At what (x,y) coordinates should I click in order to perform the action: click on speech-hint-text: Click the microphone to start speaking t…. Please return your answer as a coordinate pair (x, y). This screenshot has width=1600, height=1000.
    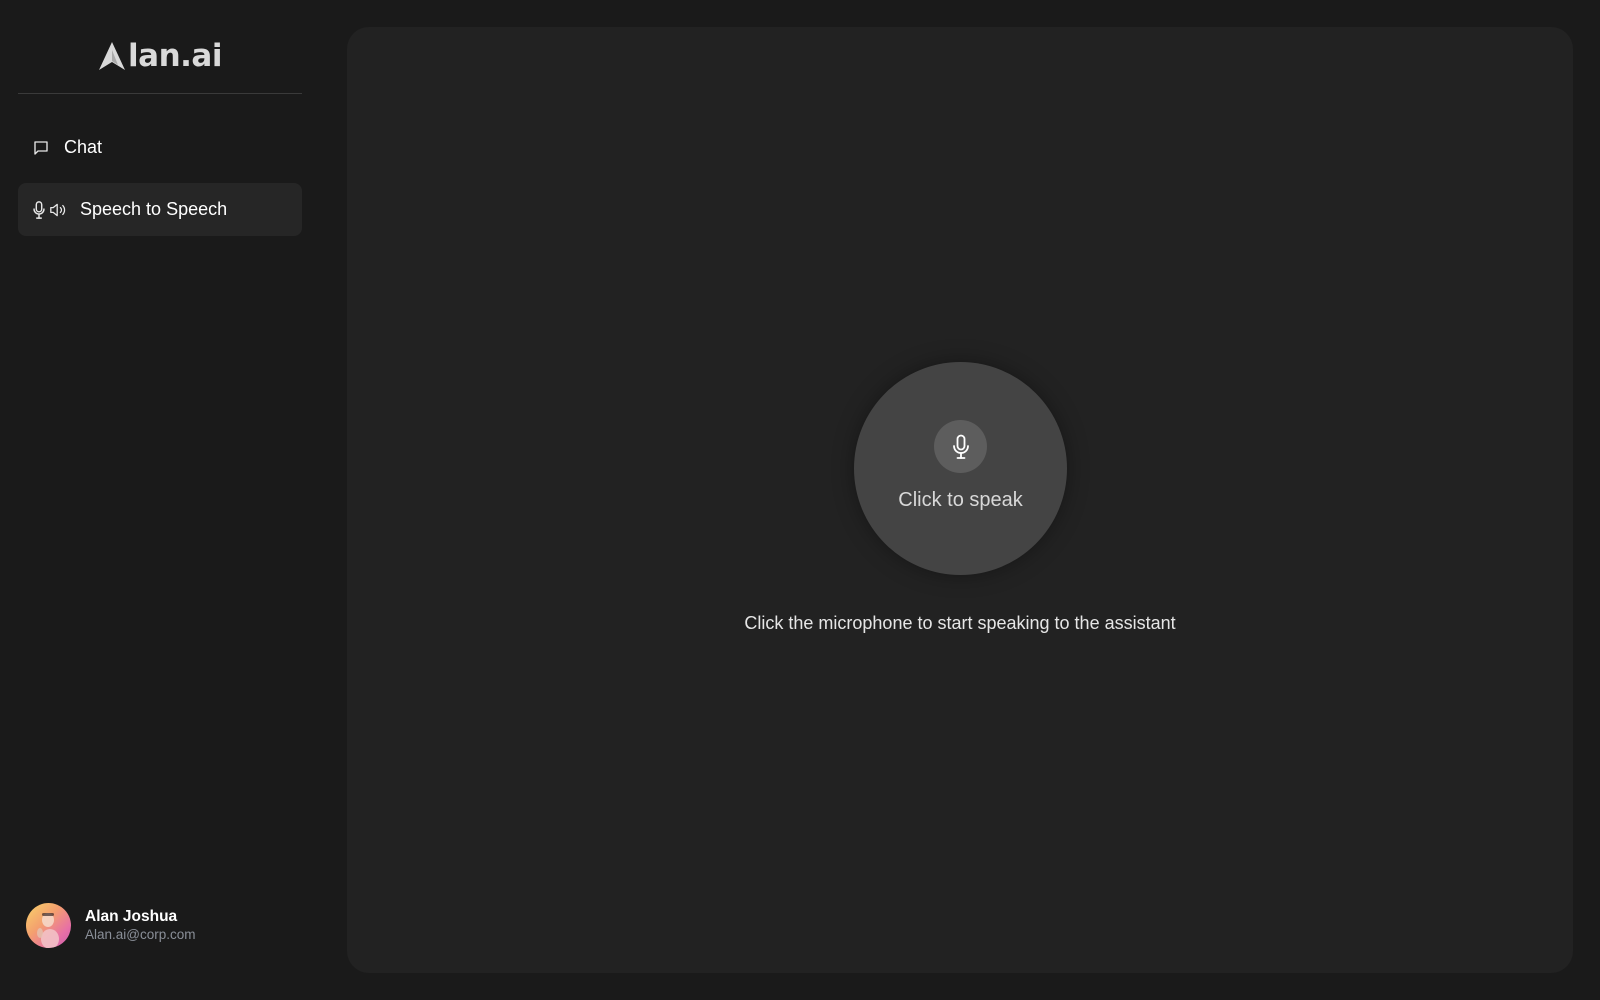
    Looking at the image, I should click on (960, 623).